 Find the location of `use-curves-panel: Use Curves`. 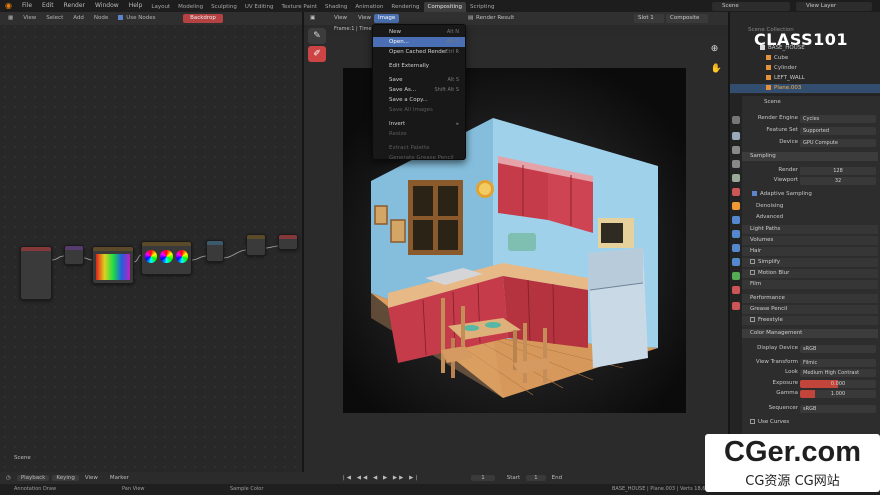

use-curves-panel: Use Curves is located at coordinates (810, 422).